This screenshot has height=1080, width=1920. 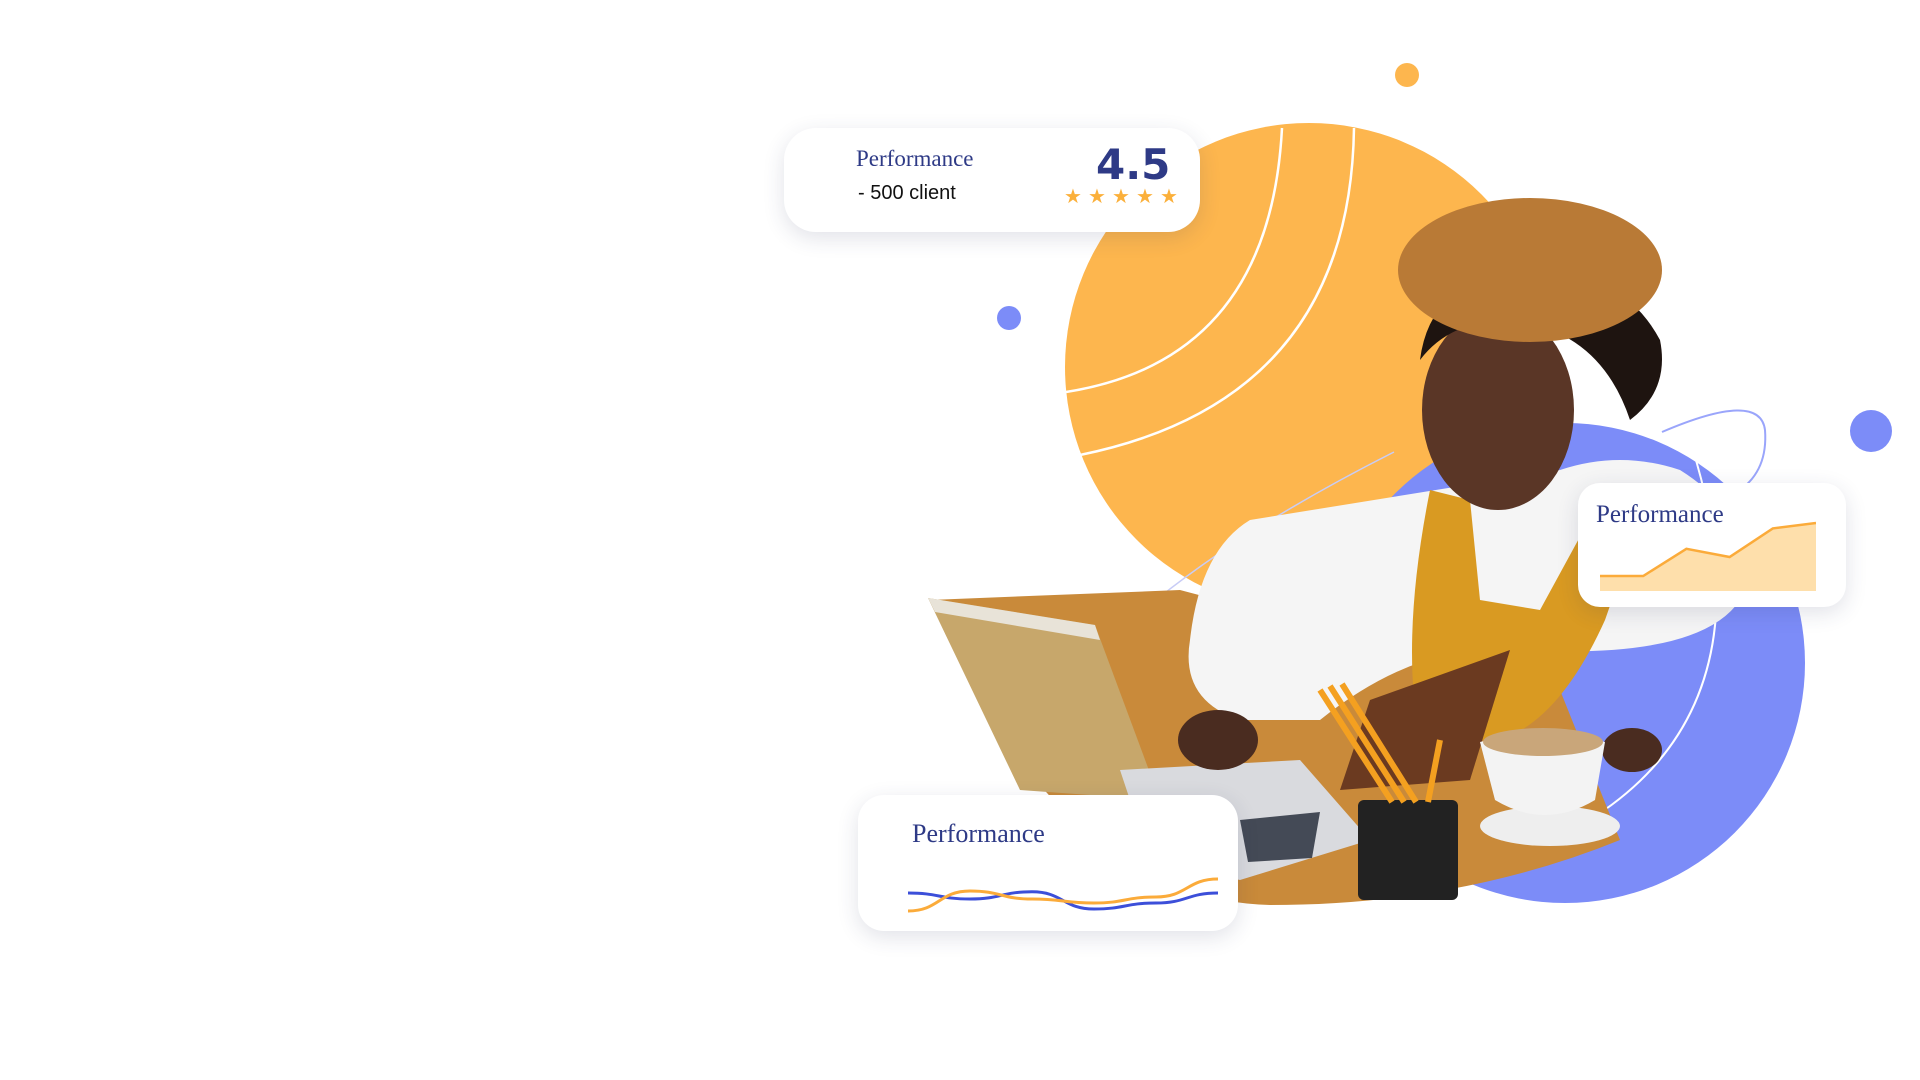 I want to click on coffee, so click(x=1543, y=742).